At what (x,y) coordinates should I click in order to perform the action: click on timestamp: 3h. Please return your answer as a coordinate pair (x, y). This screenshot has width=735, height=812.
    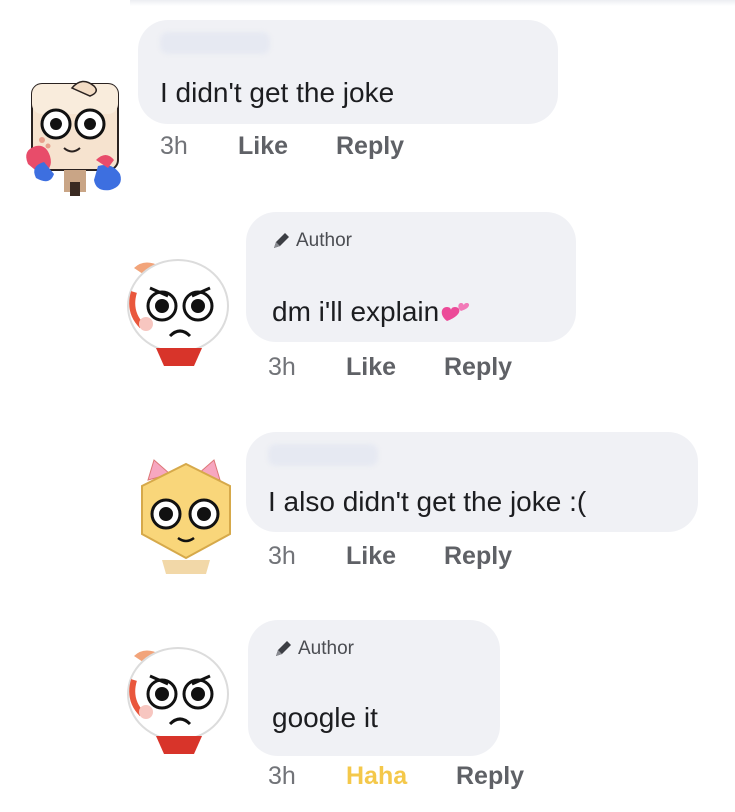
    Looking at the image, I should click on (282, 776).